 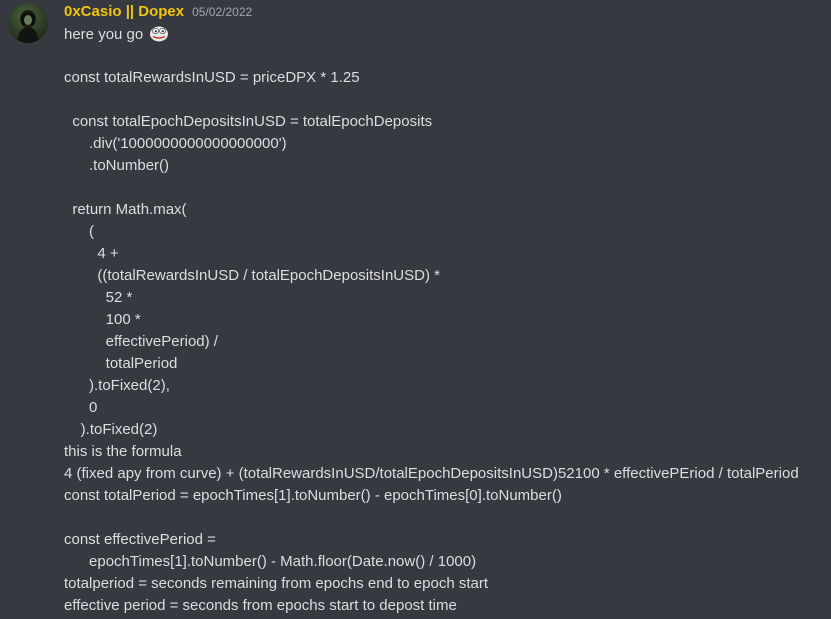 I want to click on avatar, so click(x=28, y=23).